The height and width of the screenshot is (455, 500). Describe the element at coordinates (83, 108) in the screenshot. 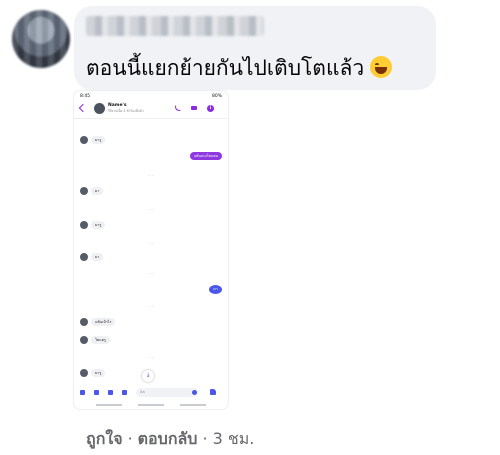

I see `back-arrow-icon` at that location.